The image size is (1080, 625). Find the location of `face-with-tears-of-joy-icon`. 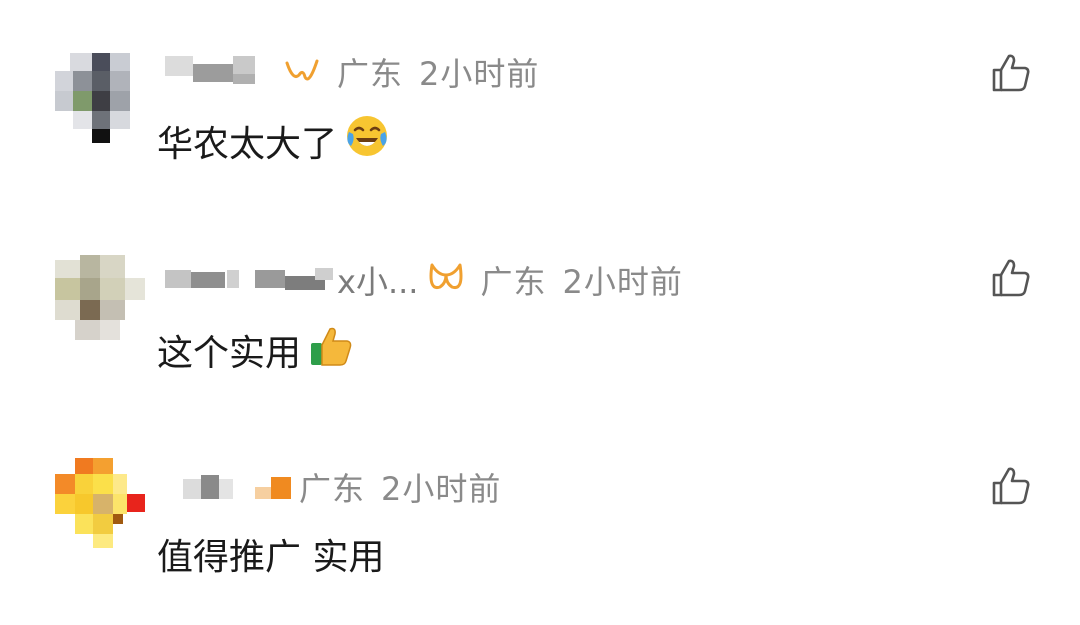

face-with-tears-of-joy-icon is located at coordinates (367, 140).